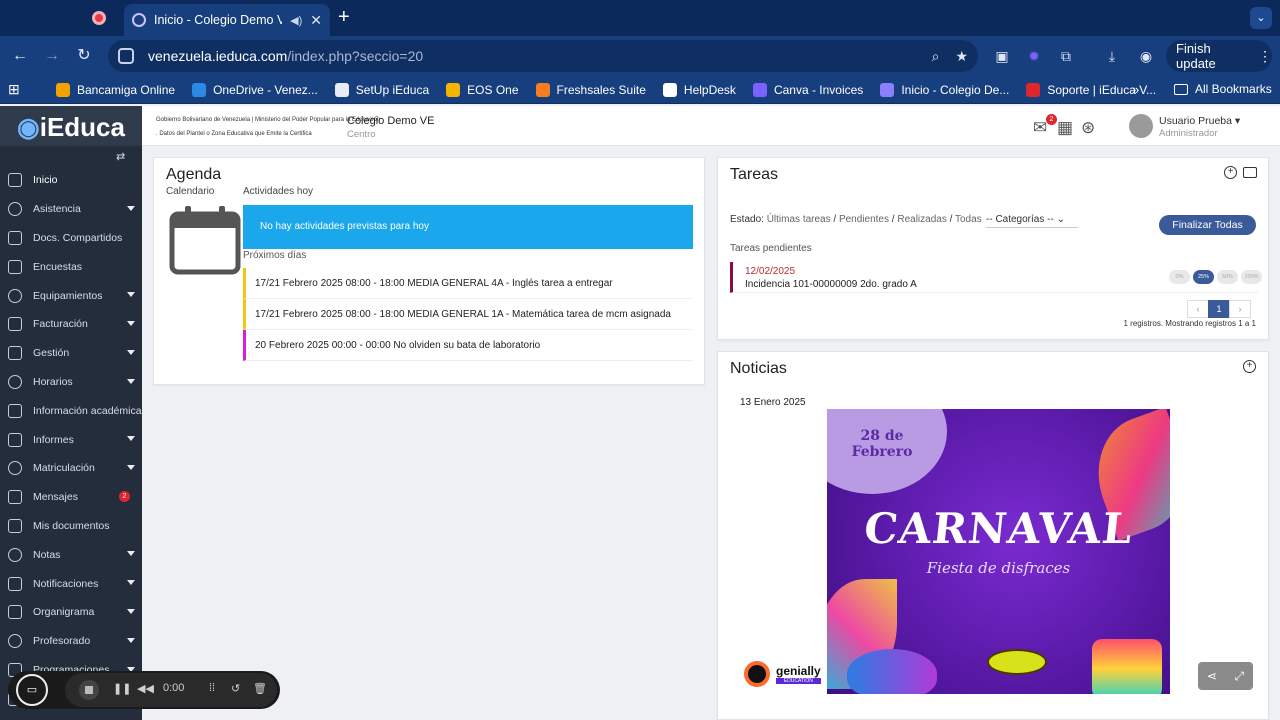 This screenshot has width=1280, height=720. What do you see at coordinates (89, 690) in the screenshot?
I see `stop-button` at bounding box center [89, 690].